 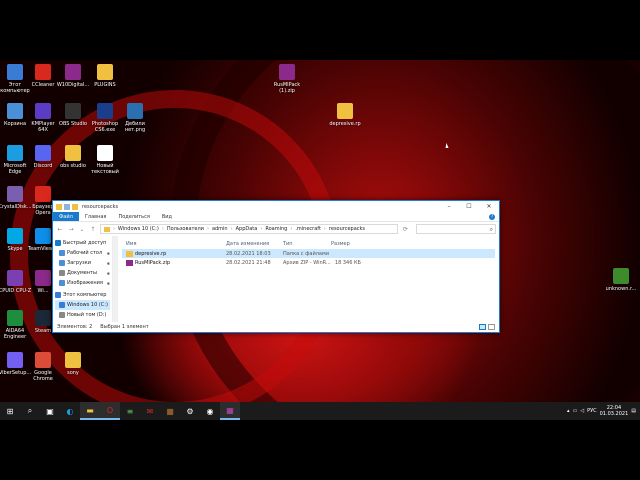 I want to click on desktop-icon: CCleaner, so click(x=43, y=76).